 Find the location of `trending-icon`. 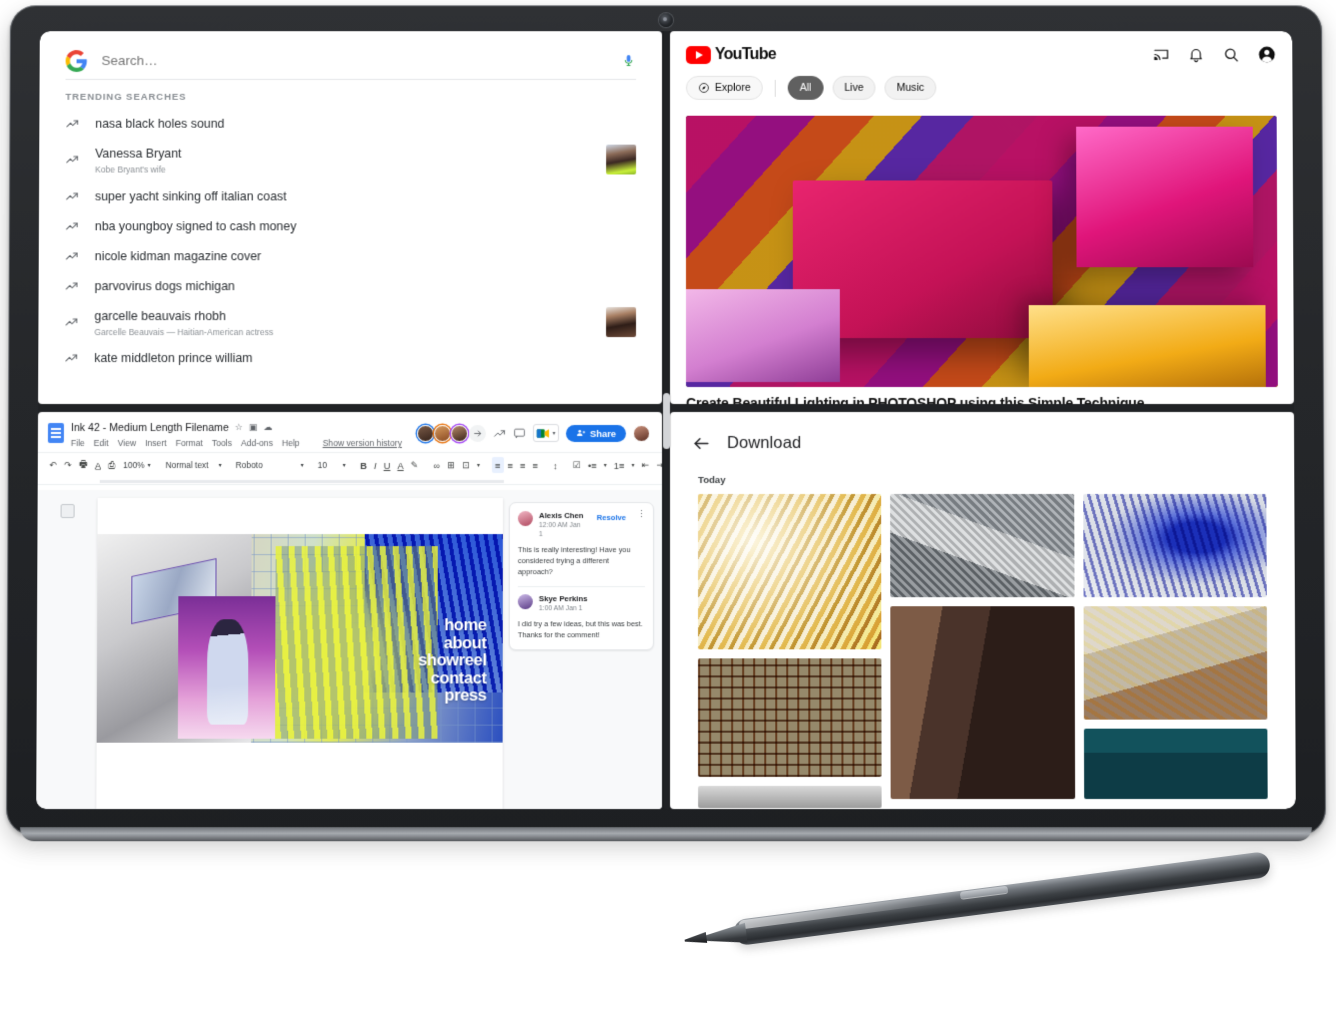

trending-icon is located at coordinates (499, 432).